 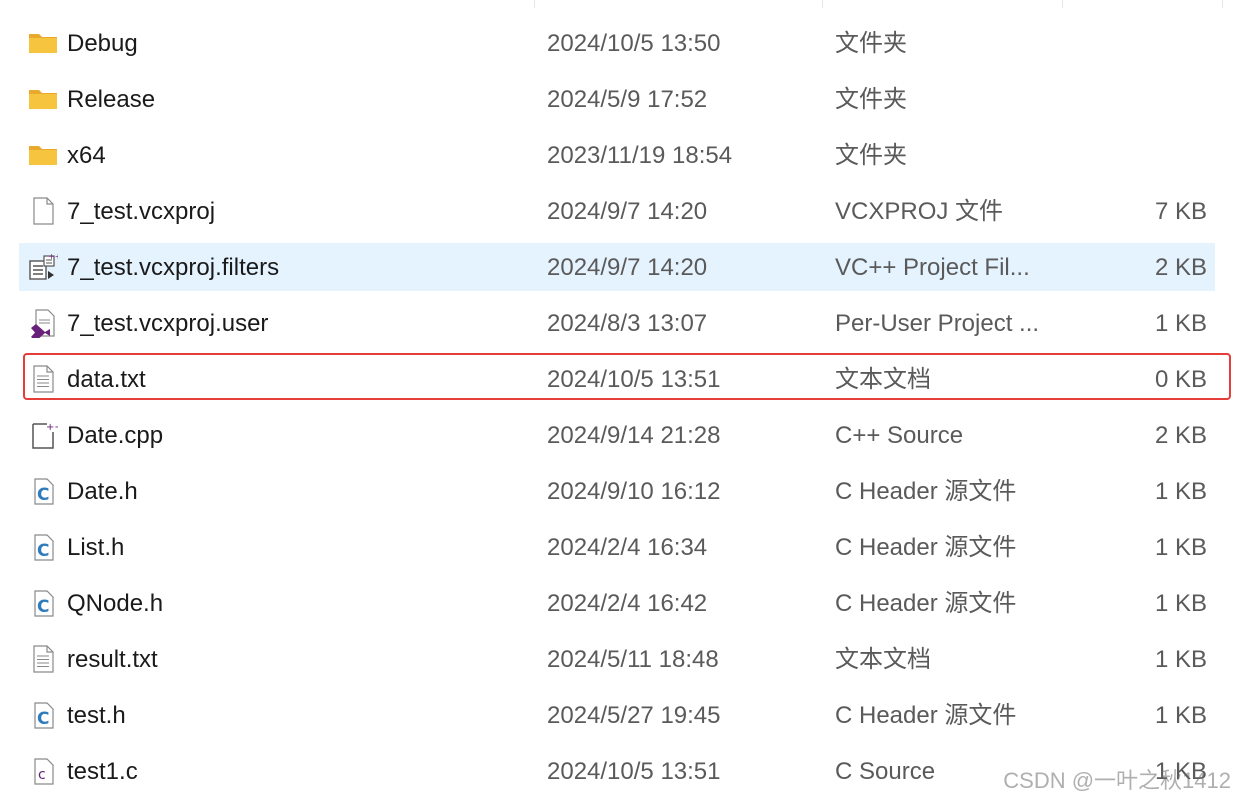 I want to click on file-name: data.txt, so click(x=106, y=379).